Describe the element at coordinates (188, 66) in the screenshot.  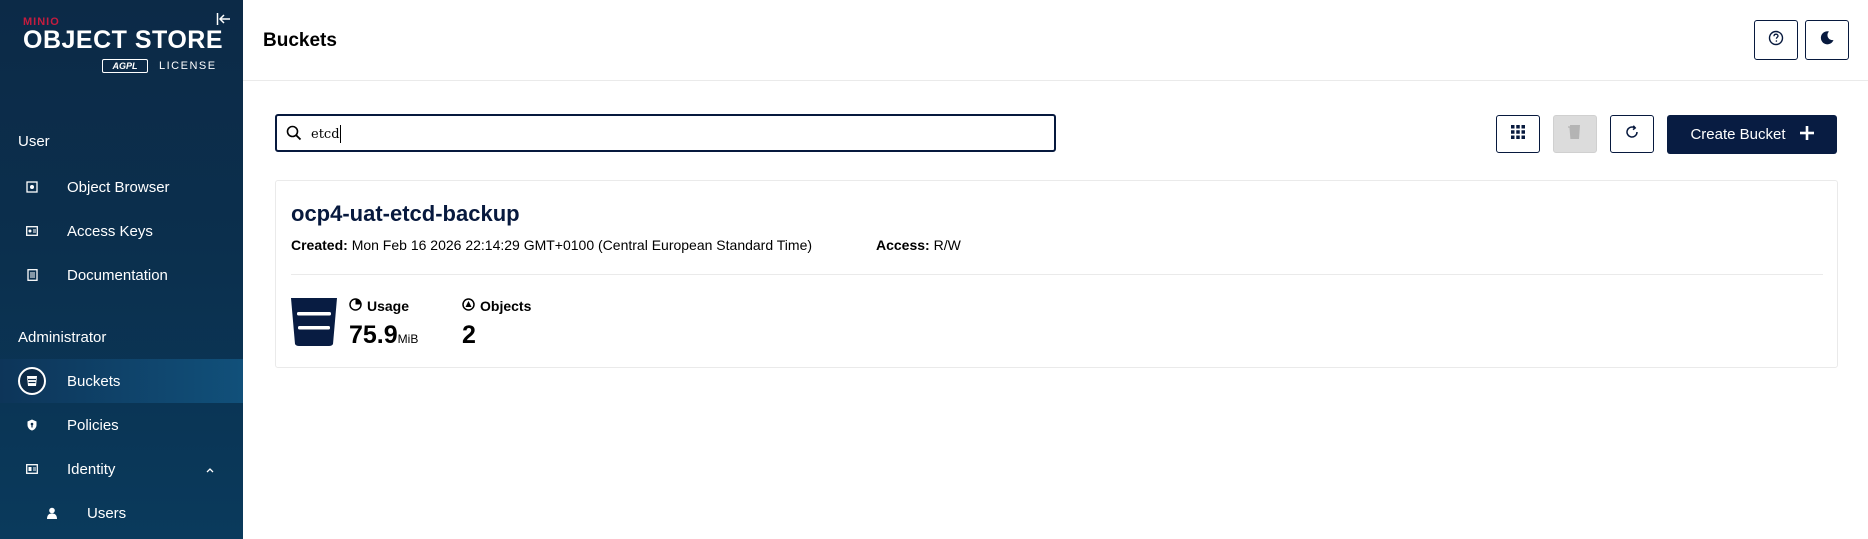
I see `logo-license: LICENSE` at that location.